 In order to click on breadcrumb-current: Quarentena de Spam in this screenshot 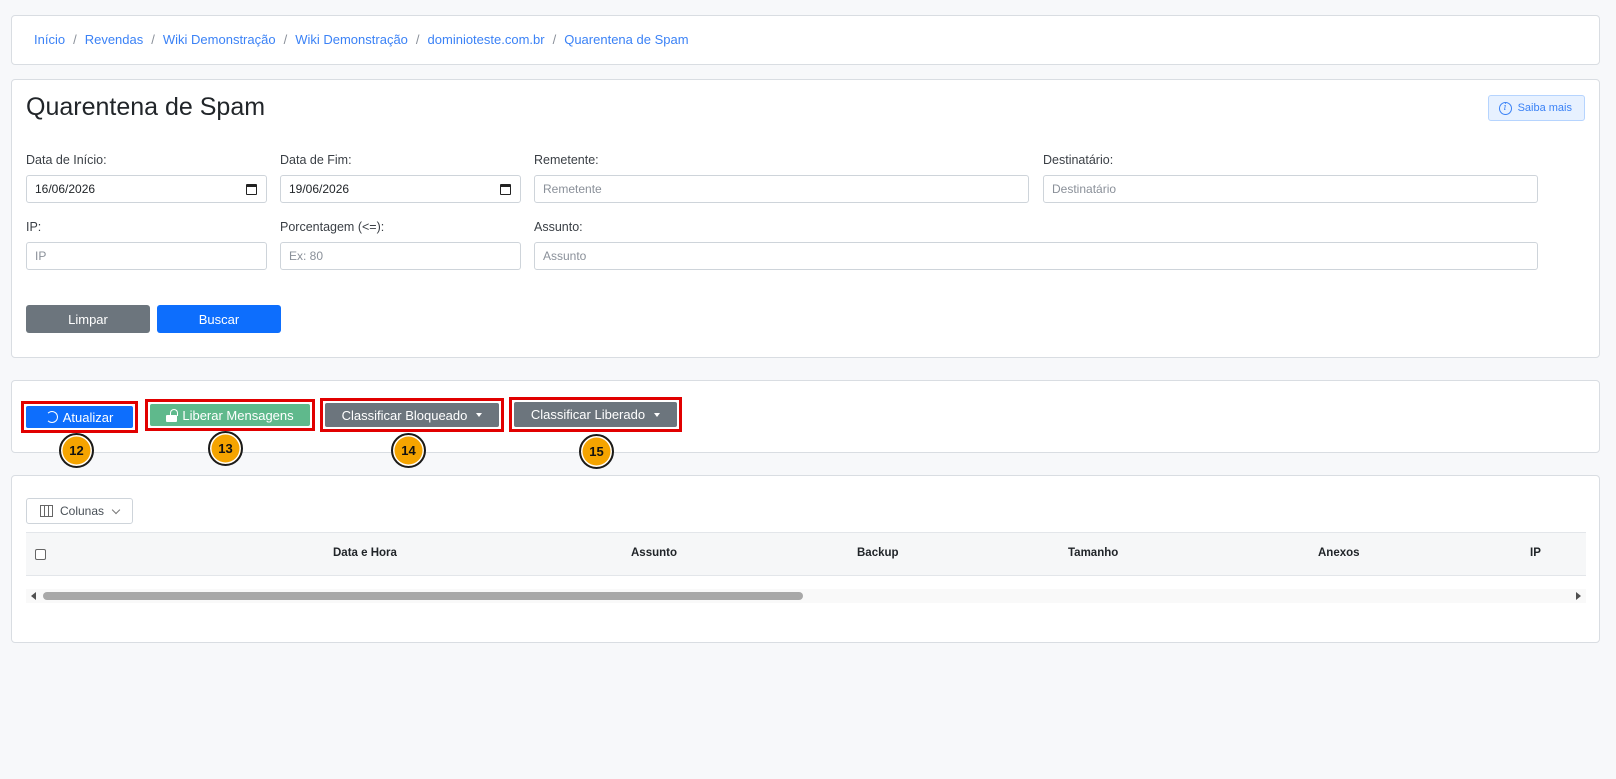, I will do `click(626, 39)`.